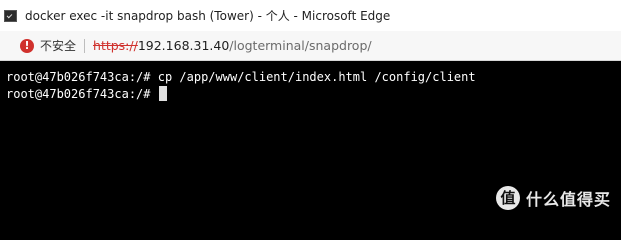 The image size is (621, 240). Describe the element at coordinates (162, 93) in the screenshot. I see `terminal-cursor` at that location.